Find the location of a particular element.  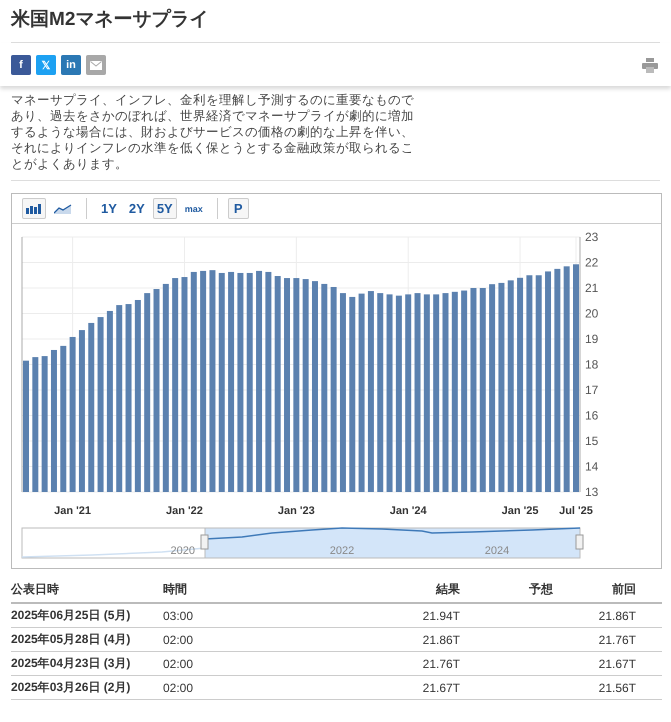

previous-cell: 21.67T is located at coordinates (607, 664).